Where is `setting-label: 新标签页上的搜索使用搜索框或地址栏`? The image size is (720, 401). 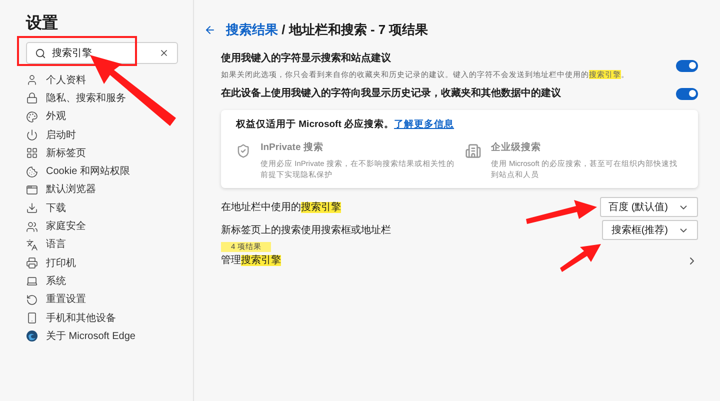 setting-label: 新标签页上的搜索使用搜索框或地址栏 is located at coordinates (306, 230).